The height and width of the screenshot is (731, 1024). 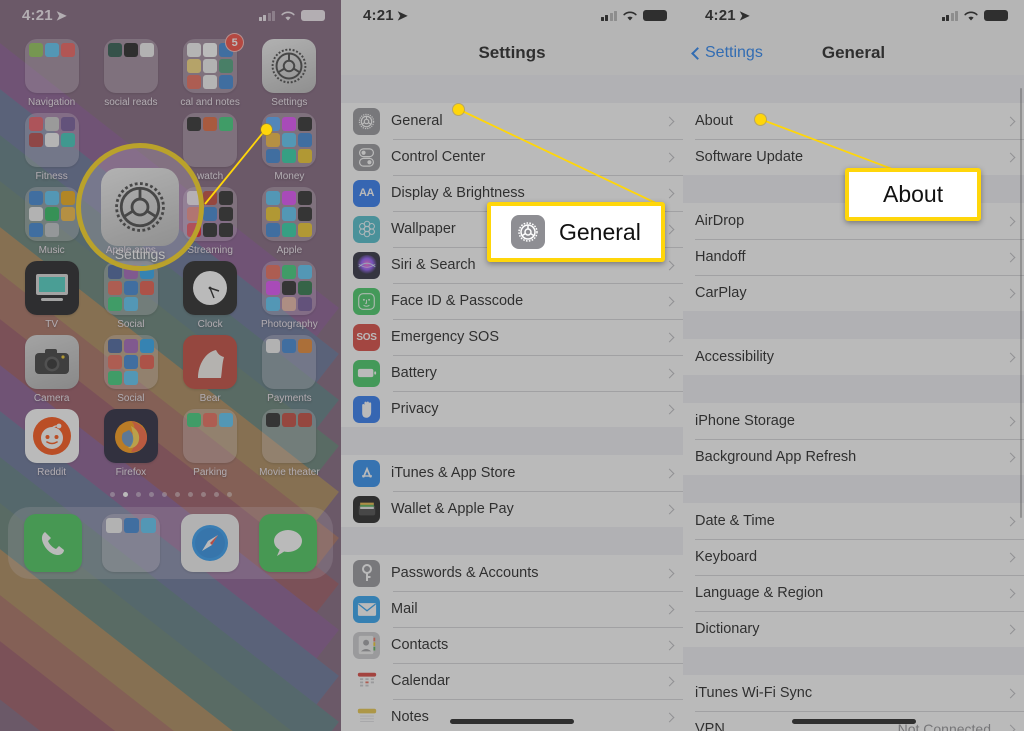 I want to click on gear-icon, so click(x=528, y=232).